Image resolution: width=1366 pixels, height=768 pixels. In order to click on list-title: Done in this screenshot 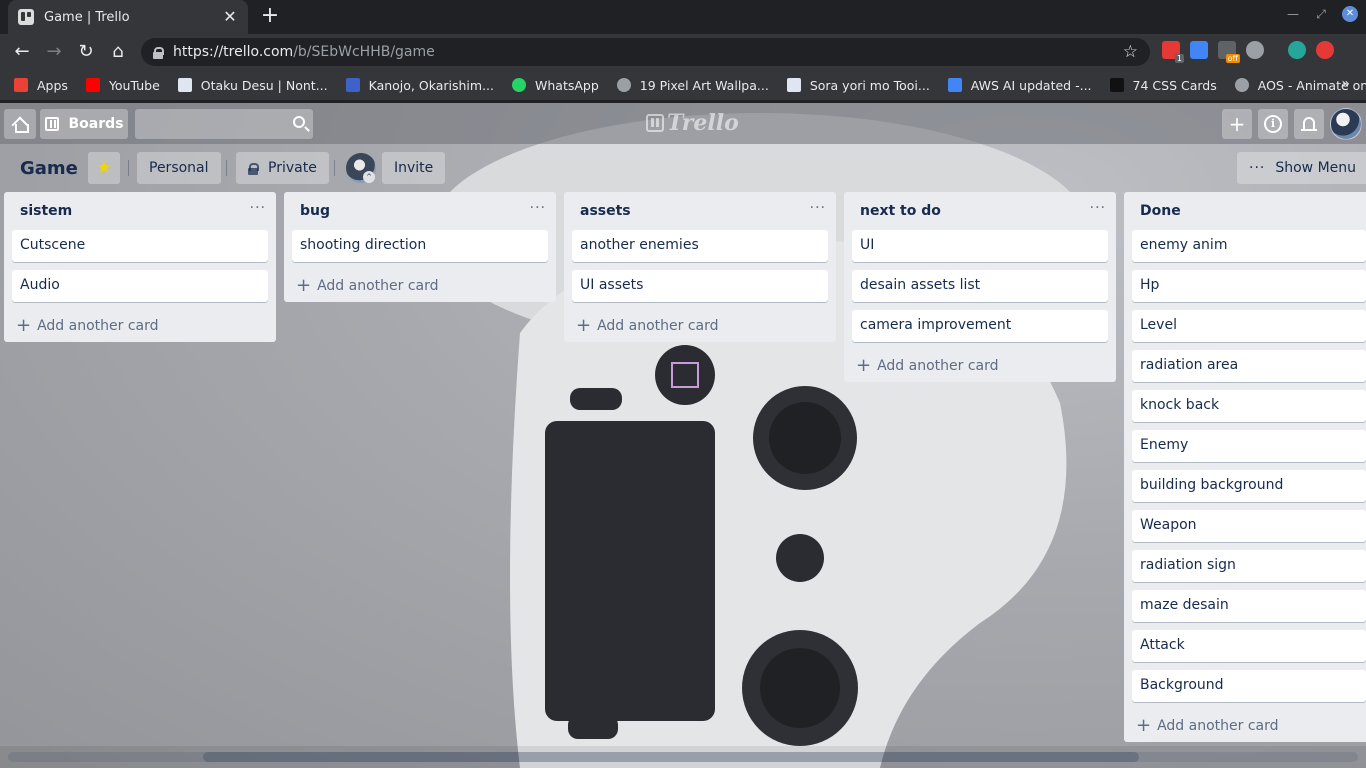, I will do `click(1160, 211)`.